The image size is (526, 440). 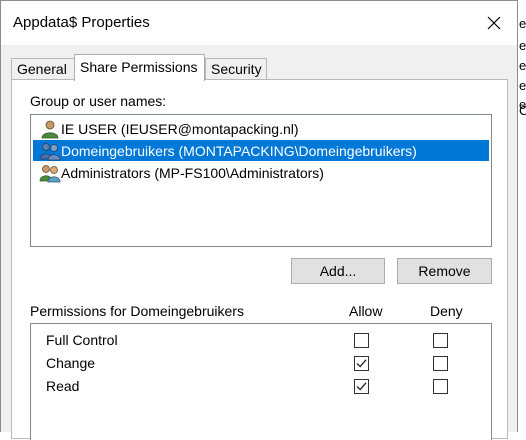 I want to click on tab-share-permissions: Share Permissions, so click(x=139, y=67).